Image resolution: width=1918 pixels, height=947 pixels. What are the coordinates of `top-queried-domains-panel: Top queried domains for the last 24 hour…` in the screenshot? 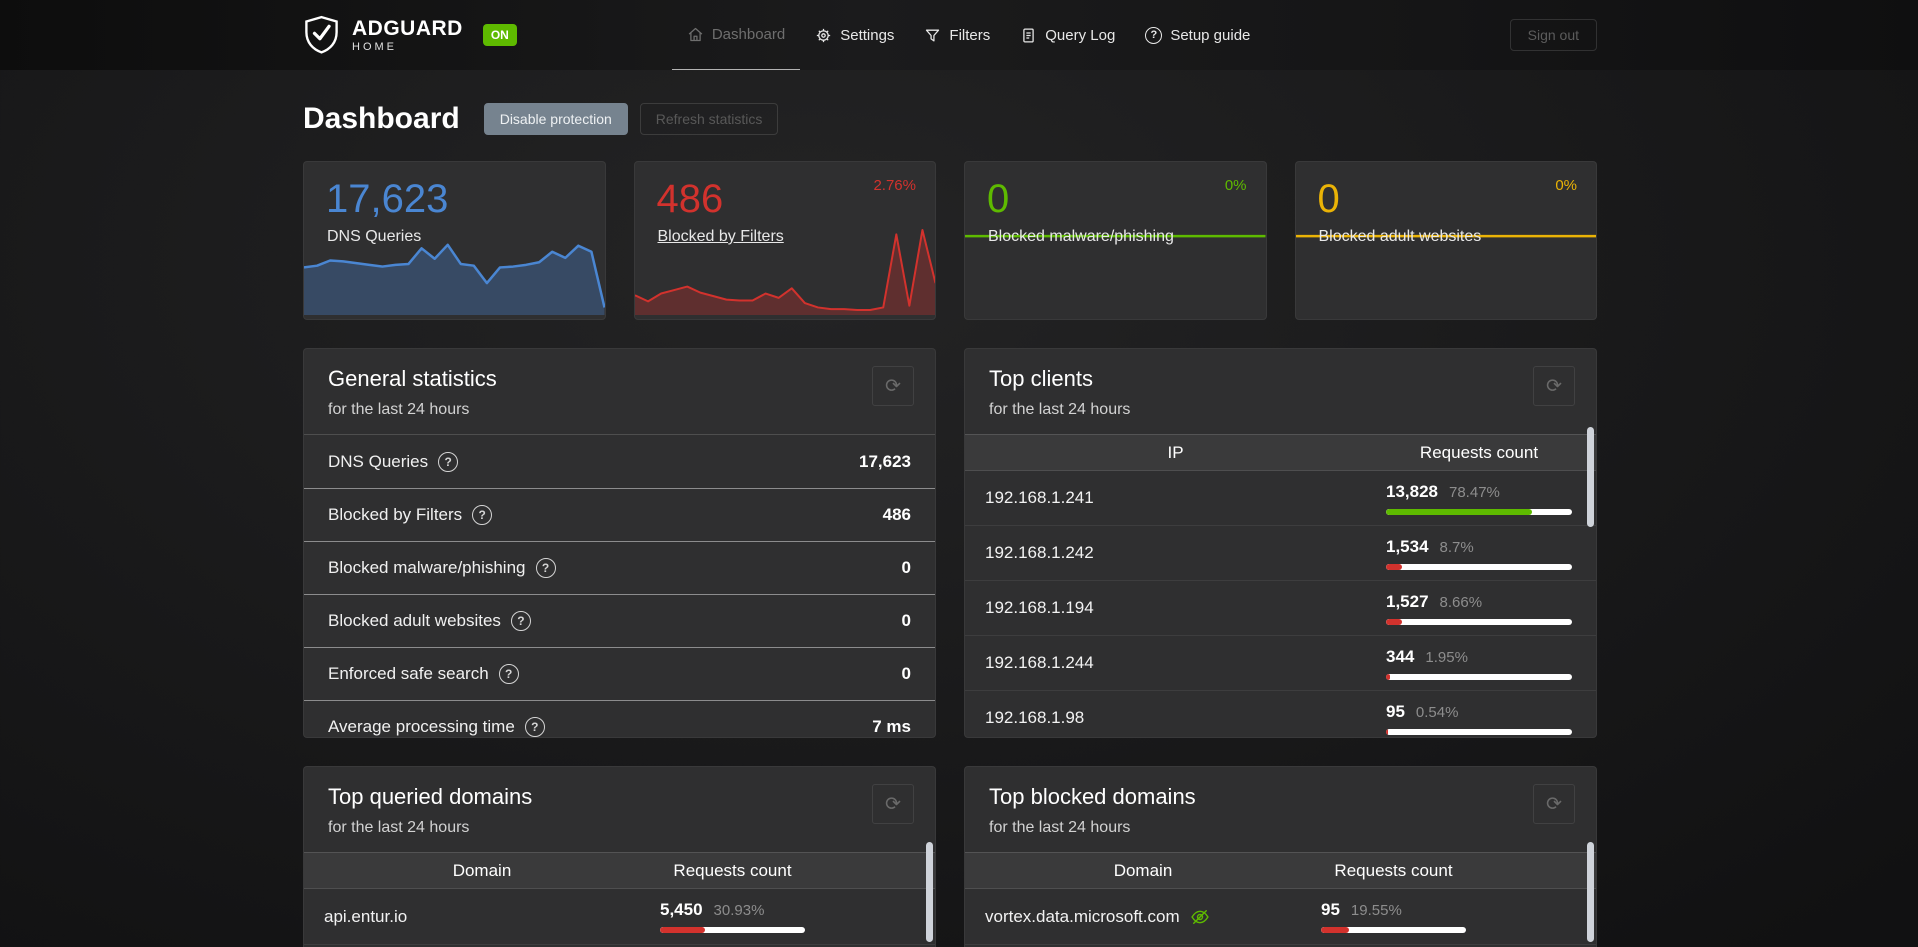 It's located at (619, 856).